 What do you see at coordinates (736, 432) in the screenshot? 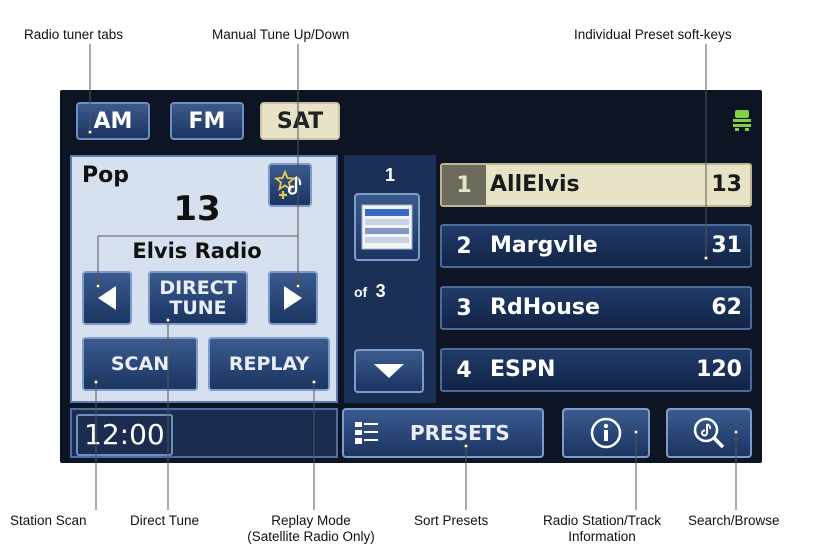
I see `leader-search-dot` at bounding box center [736, 432].